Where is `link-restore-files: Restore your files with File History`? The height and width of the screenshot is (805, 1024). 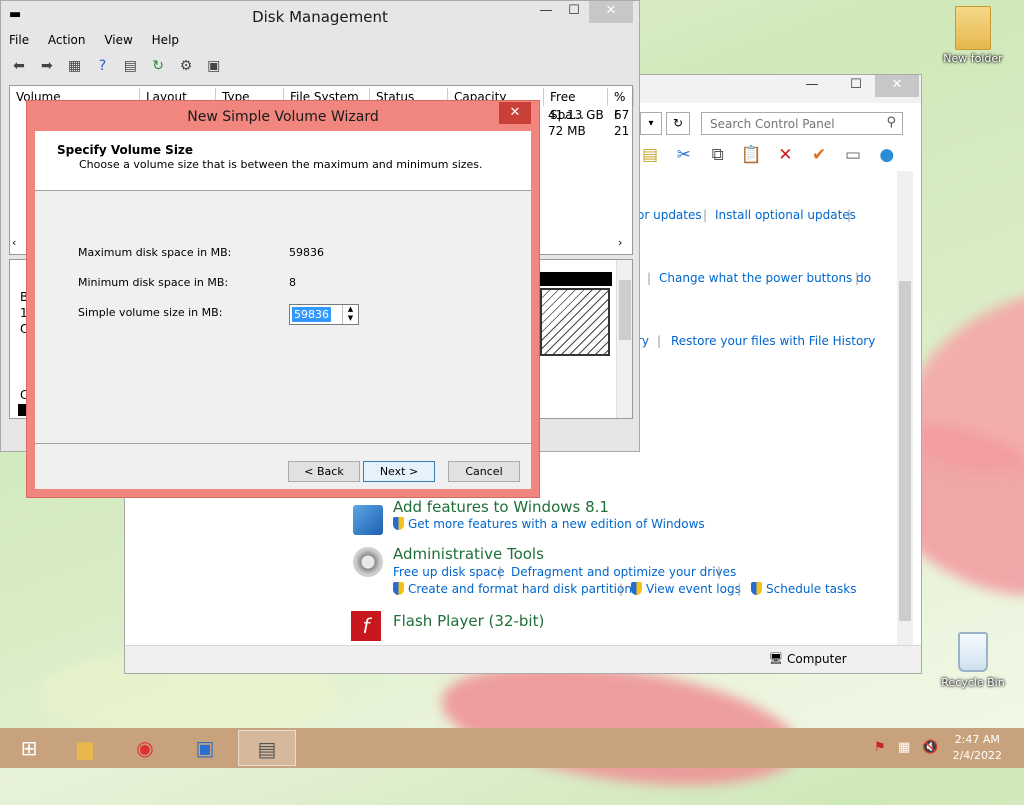 link-restore-files: Restore your files with File History is located at coordinates (773, 341).